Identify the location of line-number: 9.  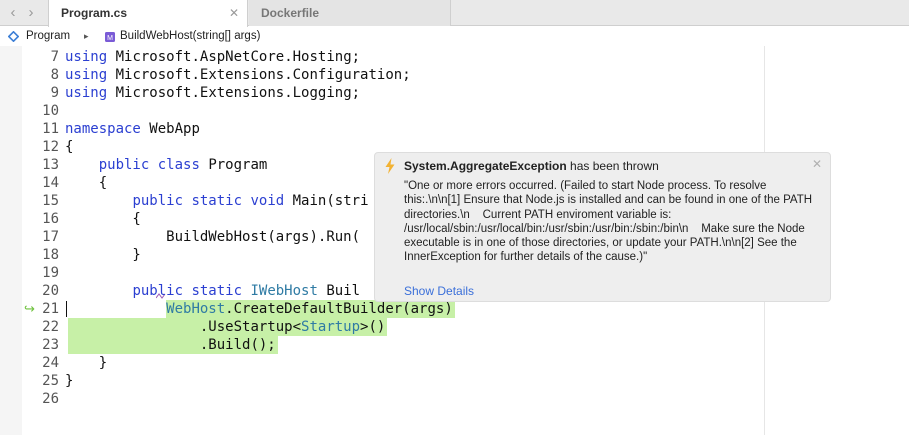
(54, 93).